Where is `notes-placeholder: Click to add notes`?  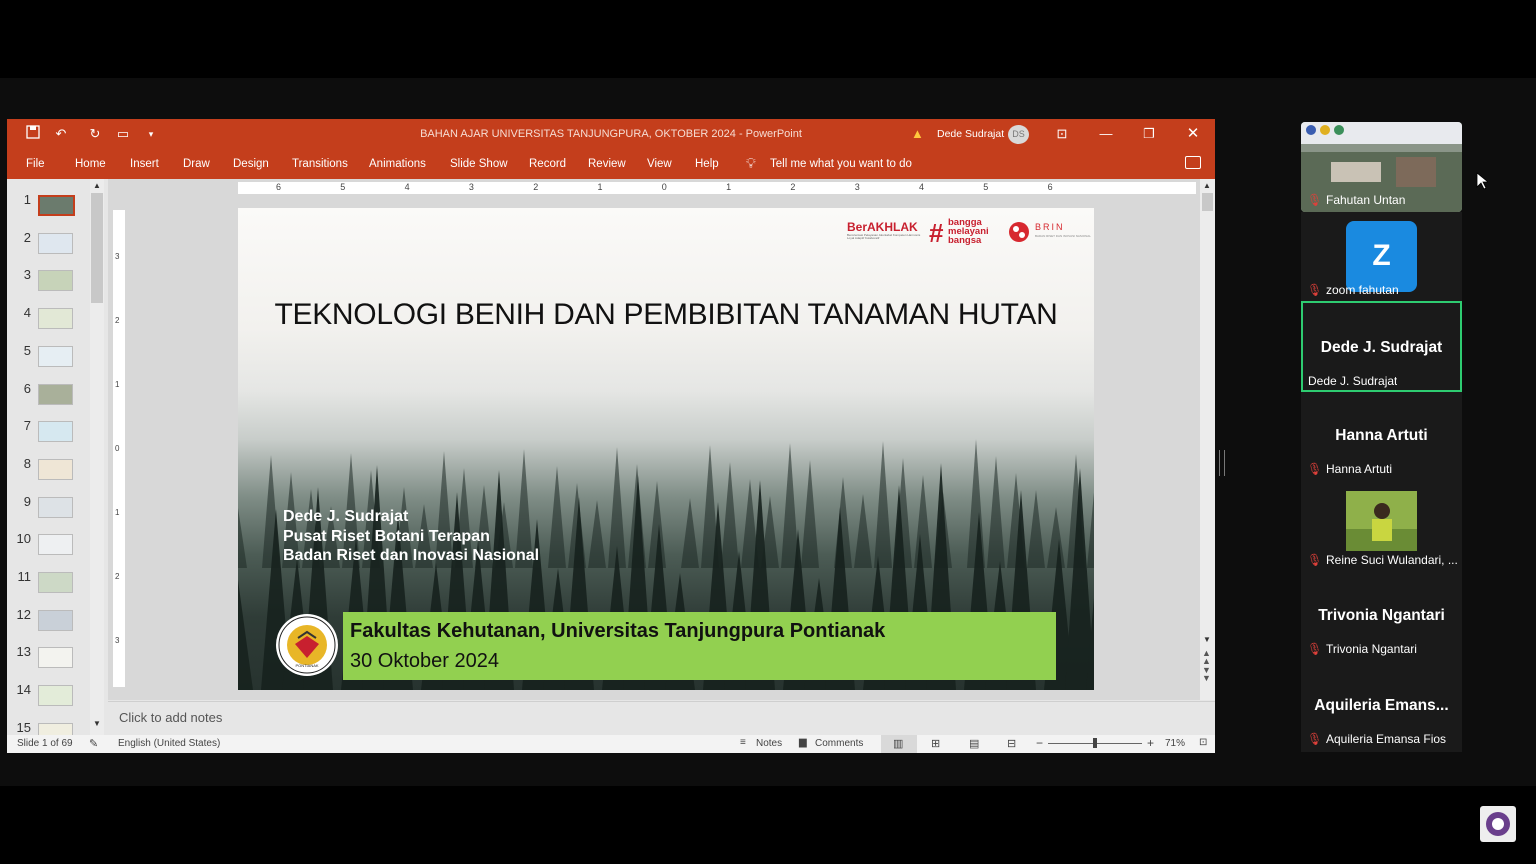
notes-placeholder: Click to add notes is located at coordinates (170, 717).